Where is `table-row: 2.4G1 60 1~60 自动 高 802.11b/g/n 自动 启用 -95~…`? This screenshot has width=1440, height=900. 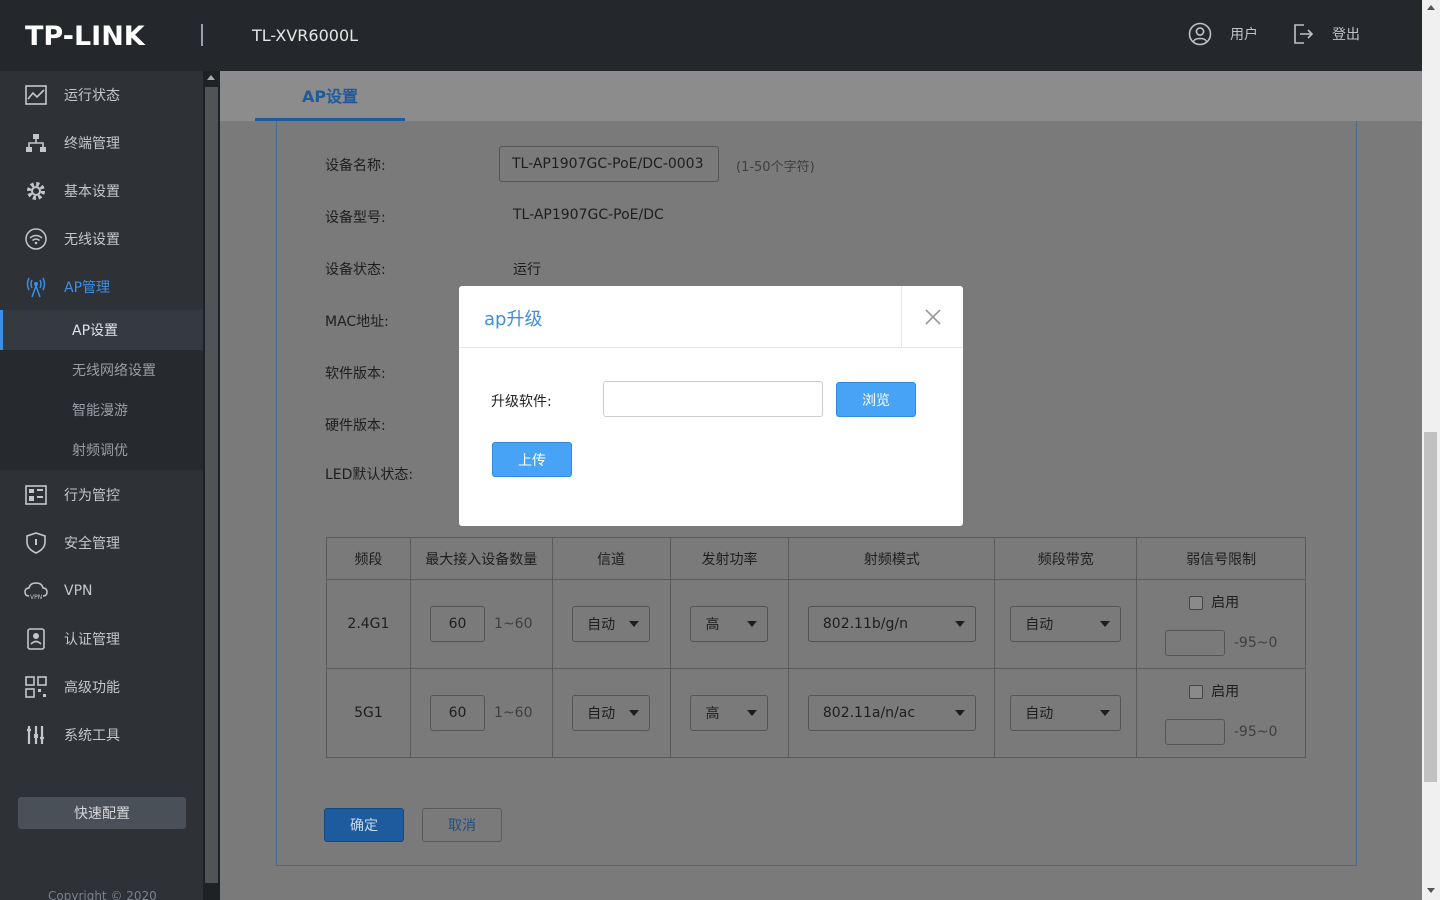 table-row: 2.4G1 60 1~60 自动 高 802.11b/g/n 自动 启用 -95~… is located at coordinates (816, 624).